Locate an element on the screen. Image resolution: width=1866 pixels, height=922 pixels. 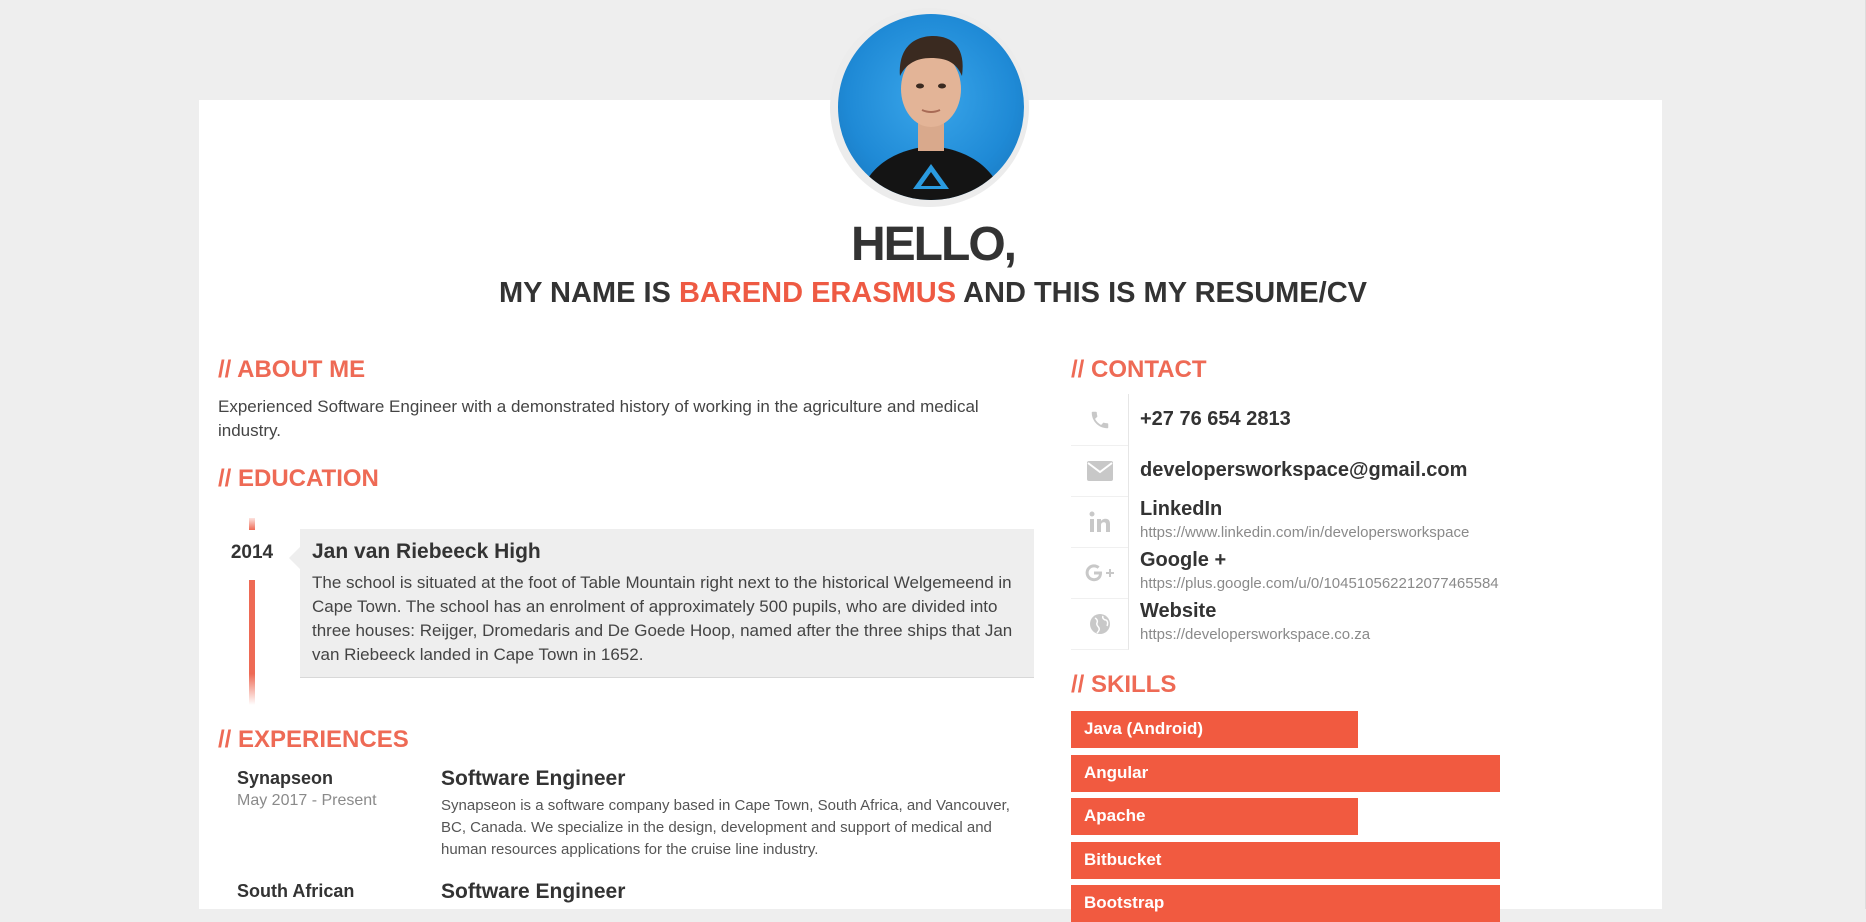
phone-number: +27 76 654 2813 is located at coordinates (1215, 419).